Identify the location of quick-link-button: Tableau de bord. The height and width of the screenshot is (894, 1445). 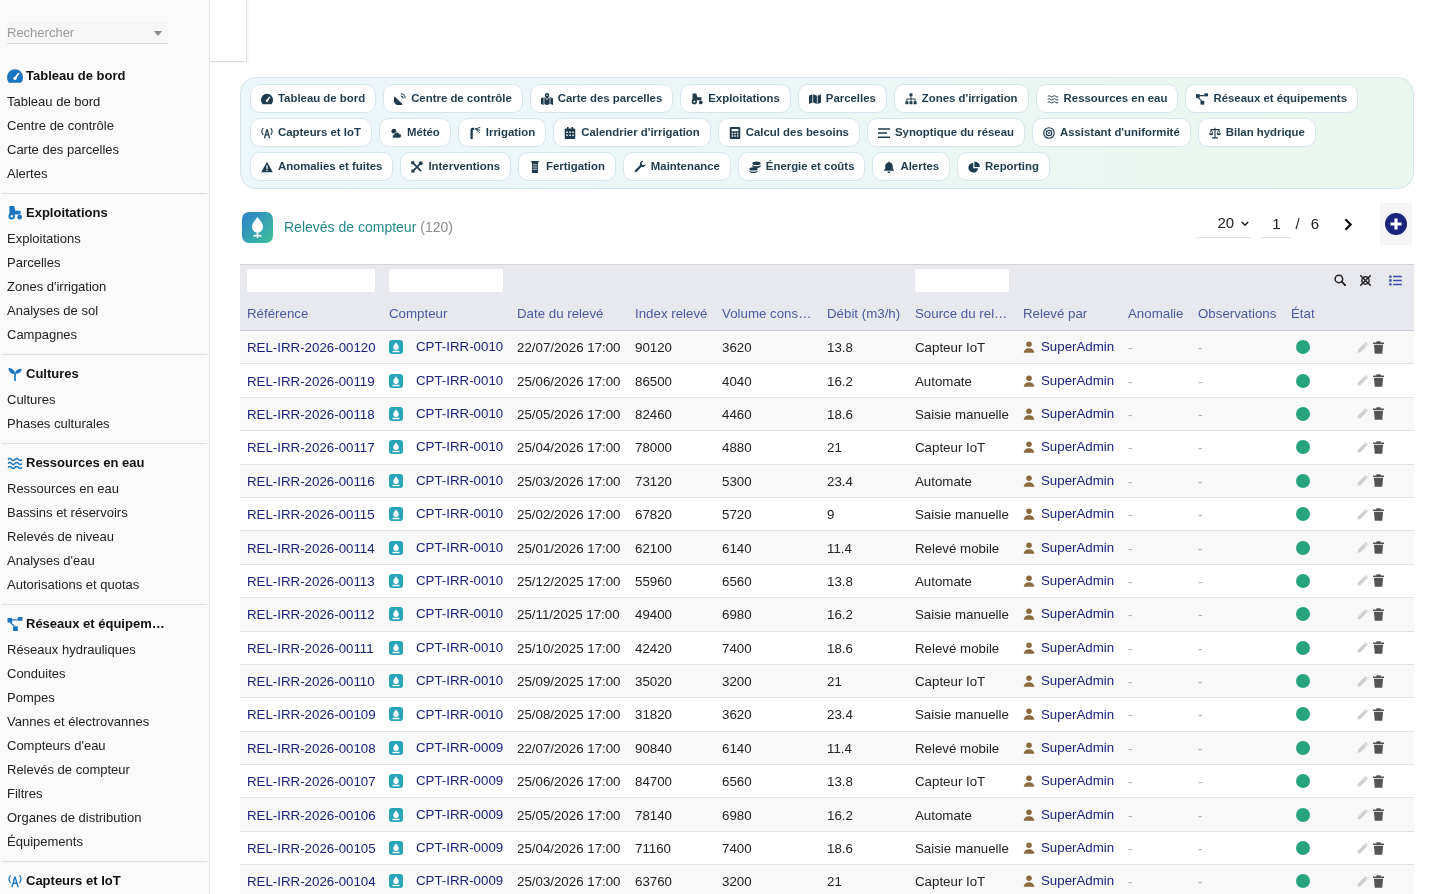
(313, 98).